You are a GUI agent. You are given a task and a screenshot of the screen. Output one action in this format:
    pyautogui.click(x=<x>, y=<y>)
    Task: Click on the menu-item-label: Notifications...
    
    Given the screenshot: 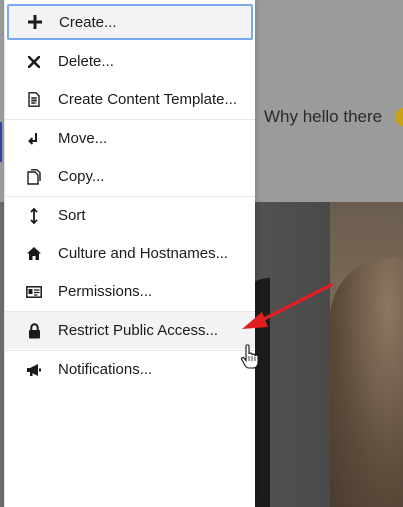 What is the action you would take?
    pyautogui.click(x=105, y=369)
    